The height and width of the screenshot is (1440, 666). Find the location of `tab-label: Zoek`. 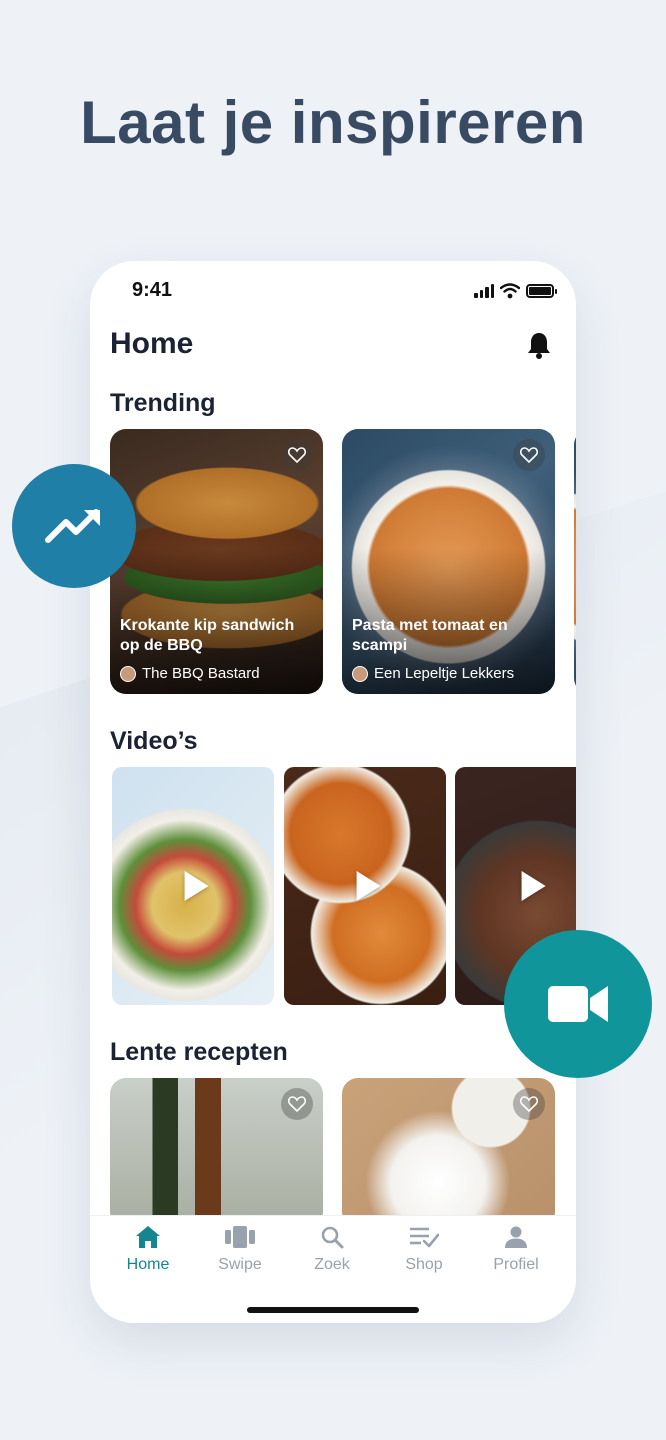

tab-label: Zoek is located at coordinates (332, 1264).